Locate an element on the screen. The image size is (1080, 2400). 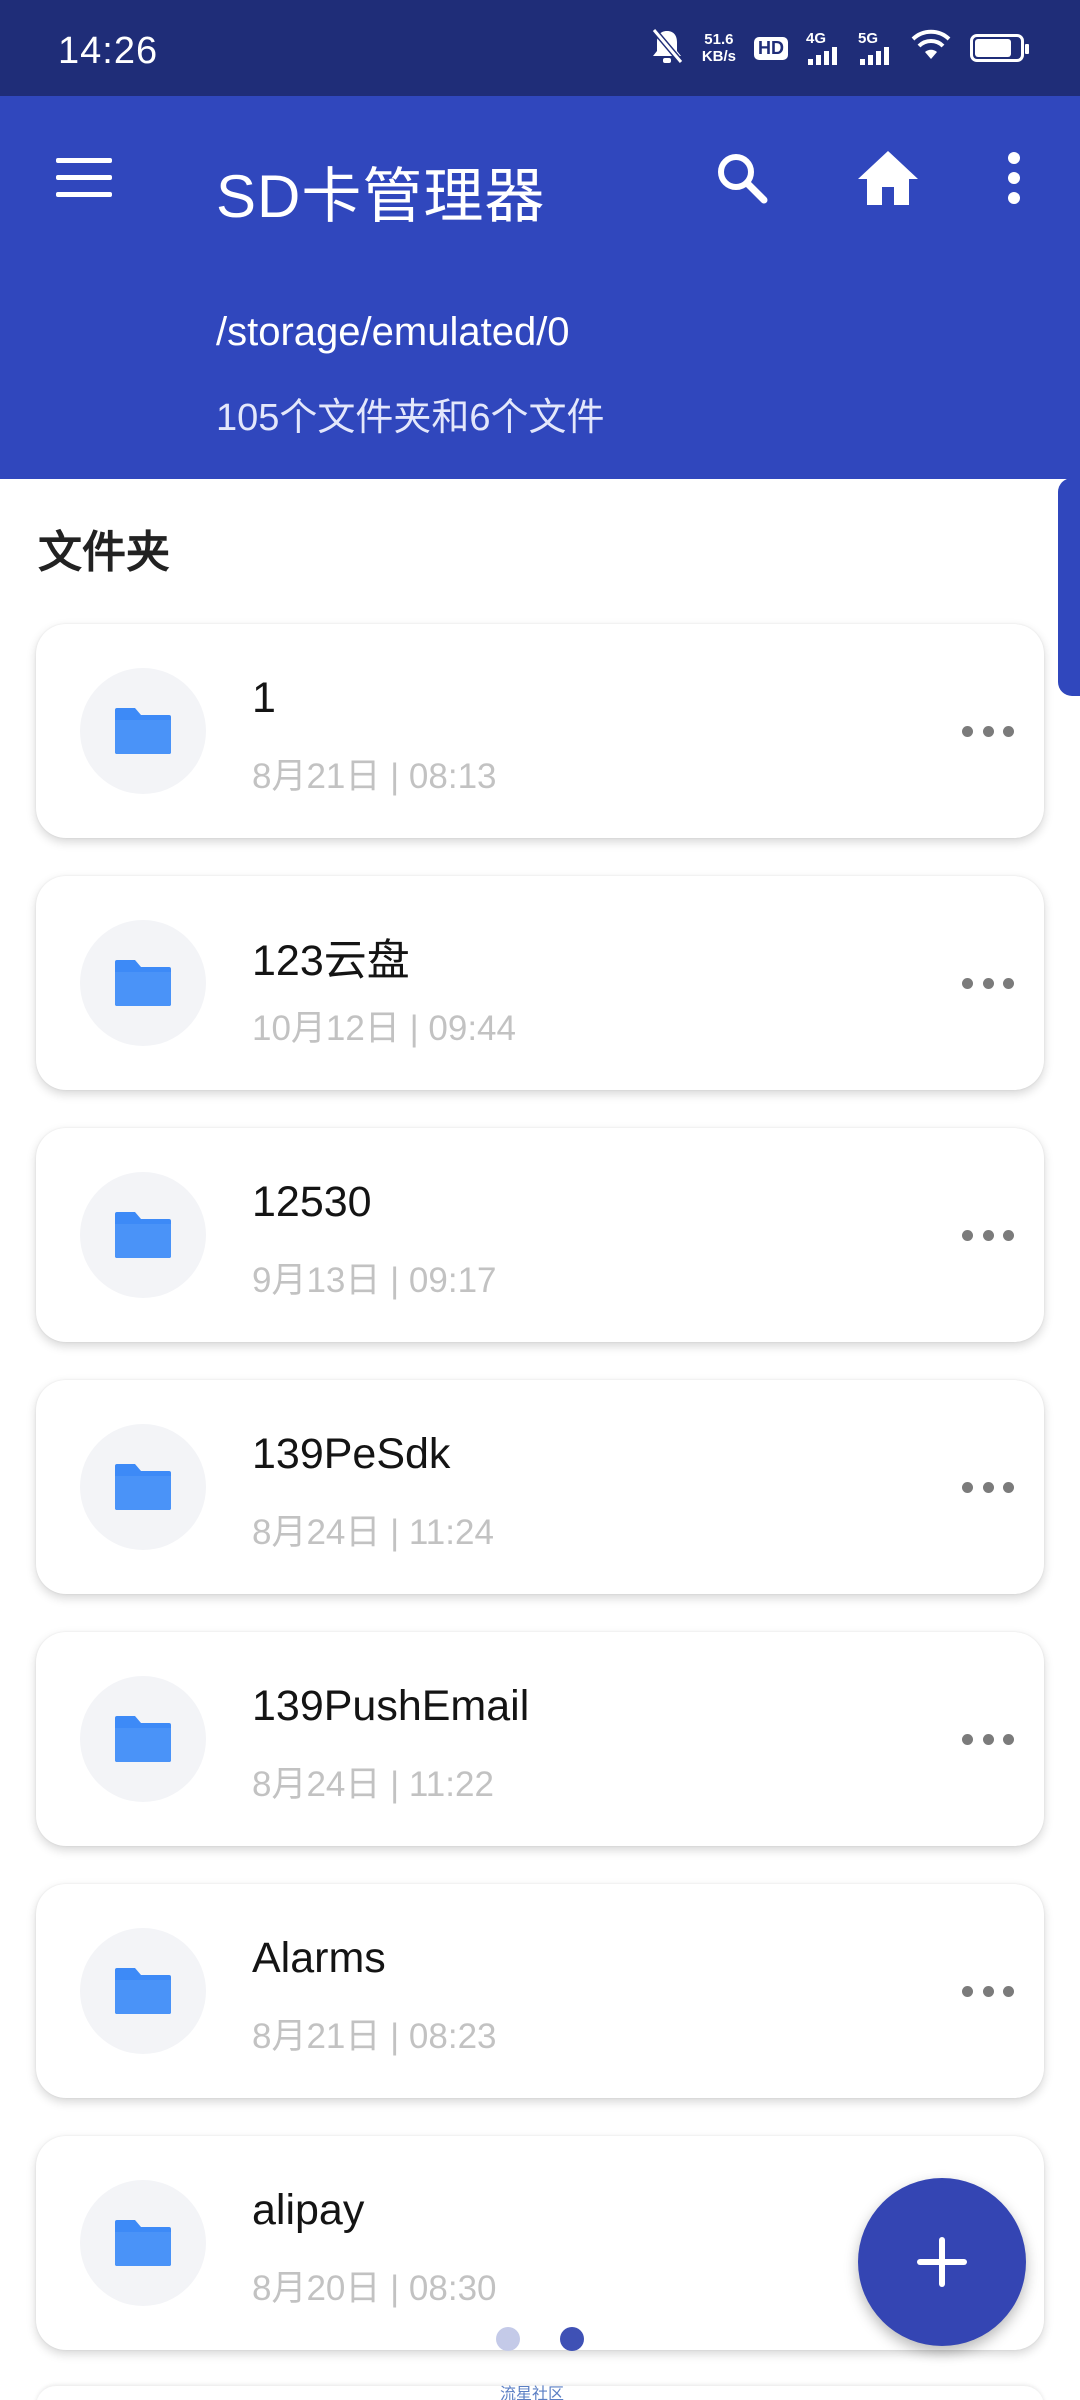
current-path: /storage/emulated/0 is located at coordinates (393, 332).